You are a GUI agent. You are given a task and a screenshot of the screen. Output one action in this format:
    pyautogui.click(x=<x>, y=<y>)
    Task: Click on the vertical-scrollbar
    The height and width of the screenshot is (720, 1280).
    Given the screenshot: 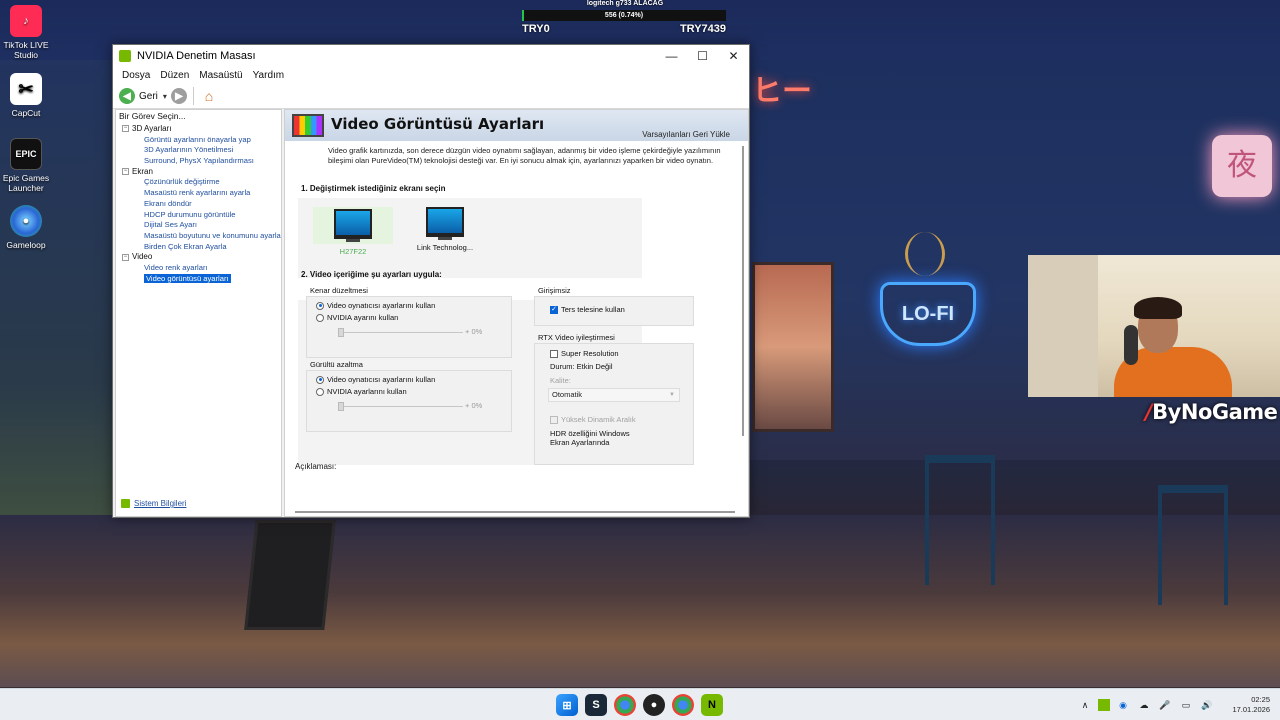 What is the action you would take?
    pyautogui.click(x=743, y=291)
    